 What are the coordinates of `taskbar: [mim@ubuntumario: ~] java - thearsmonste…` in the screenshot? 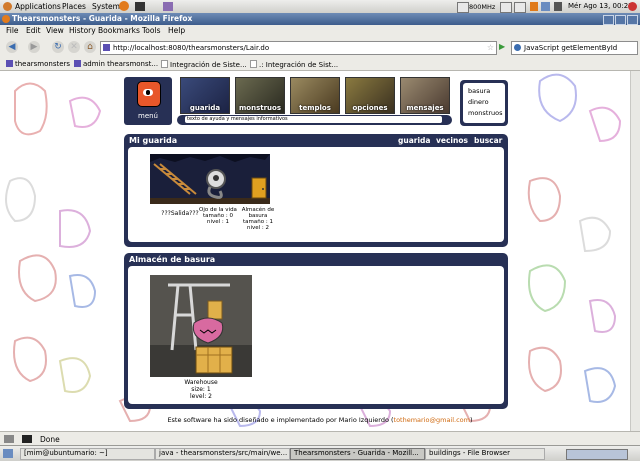 It's located at (320, 453).